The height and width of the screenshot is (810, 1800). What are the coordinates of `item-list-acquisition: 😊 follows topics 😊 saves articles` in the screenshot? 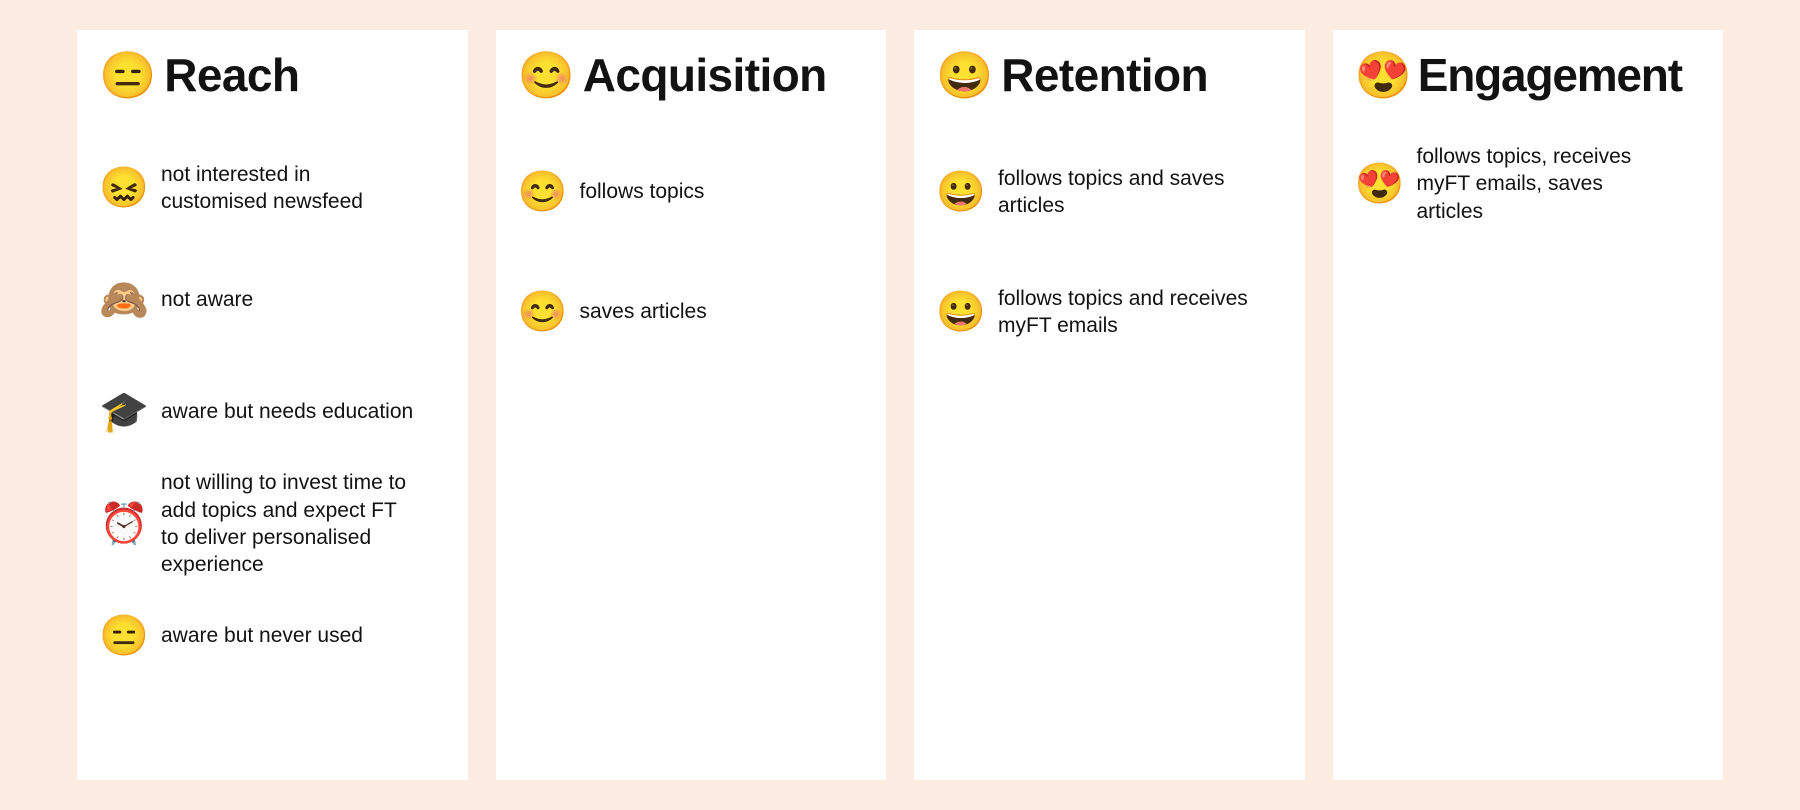 It's located at (689, 252).